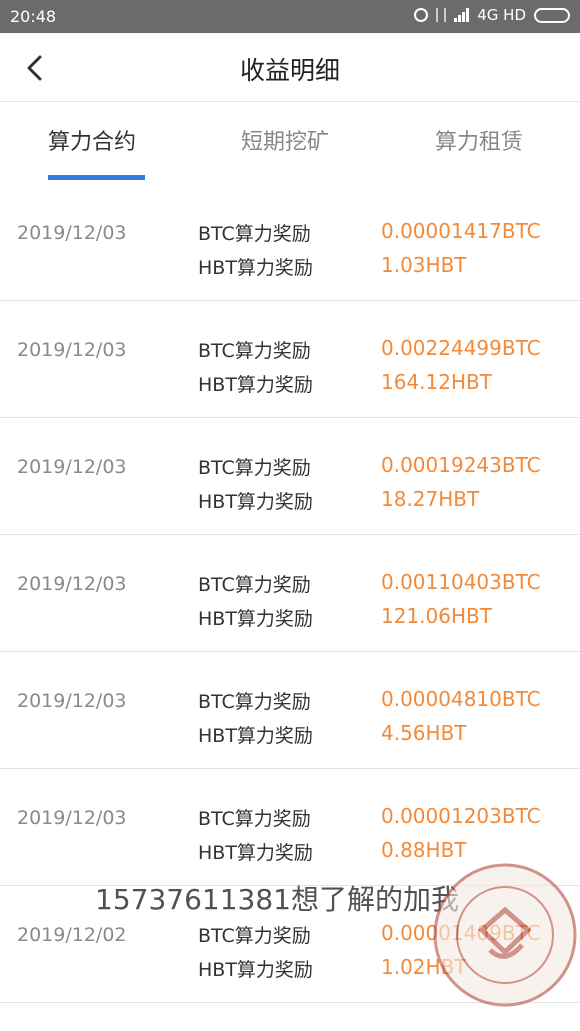 The width and height of the screenshot is (580, 1031). What do you see at coordinates (552, 15) in the screenshot?
I see `battery-icon` at bounding box center [552, 15].